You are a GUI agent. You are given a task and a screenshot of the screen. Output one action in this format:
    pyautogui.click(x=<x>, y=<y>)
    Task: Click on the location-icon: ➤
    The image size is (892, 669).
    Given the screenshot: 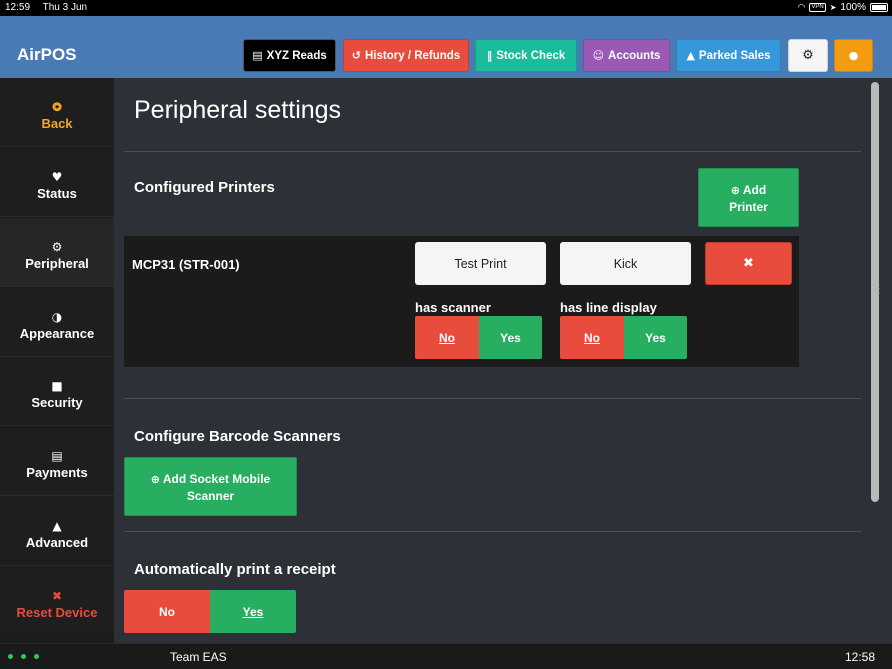 What is the action you would take?
    pyautogui.click(x=833, y=7)
    